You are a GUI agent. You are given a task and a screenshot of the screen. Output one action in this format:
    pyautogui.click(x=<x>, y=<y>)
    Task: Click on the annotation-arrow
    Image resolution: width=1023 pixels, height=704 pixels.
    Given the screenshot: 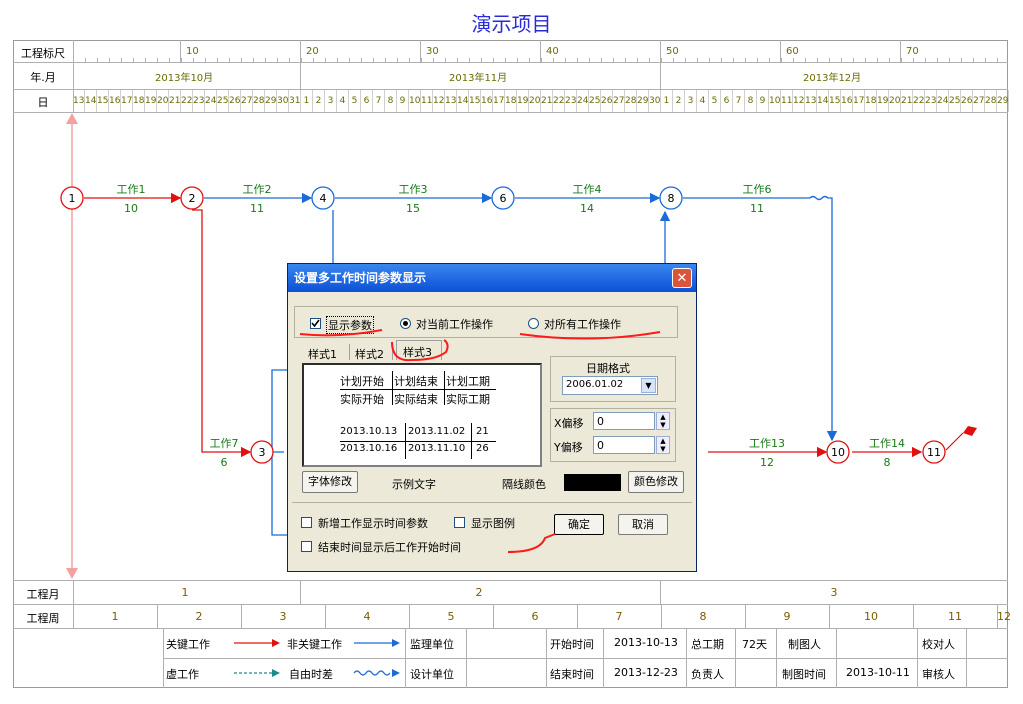 What is the action you would take?
    pyautogui.click(x=531, y=543)
    